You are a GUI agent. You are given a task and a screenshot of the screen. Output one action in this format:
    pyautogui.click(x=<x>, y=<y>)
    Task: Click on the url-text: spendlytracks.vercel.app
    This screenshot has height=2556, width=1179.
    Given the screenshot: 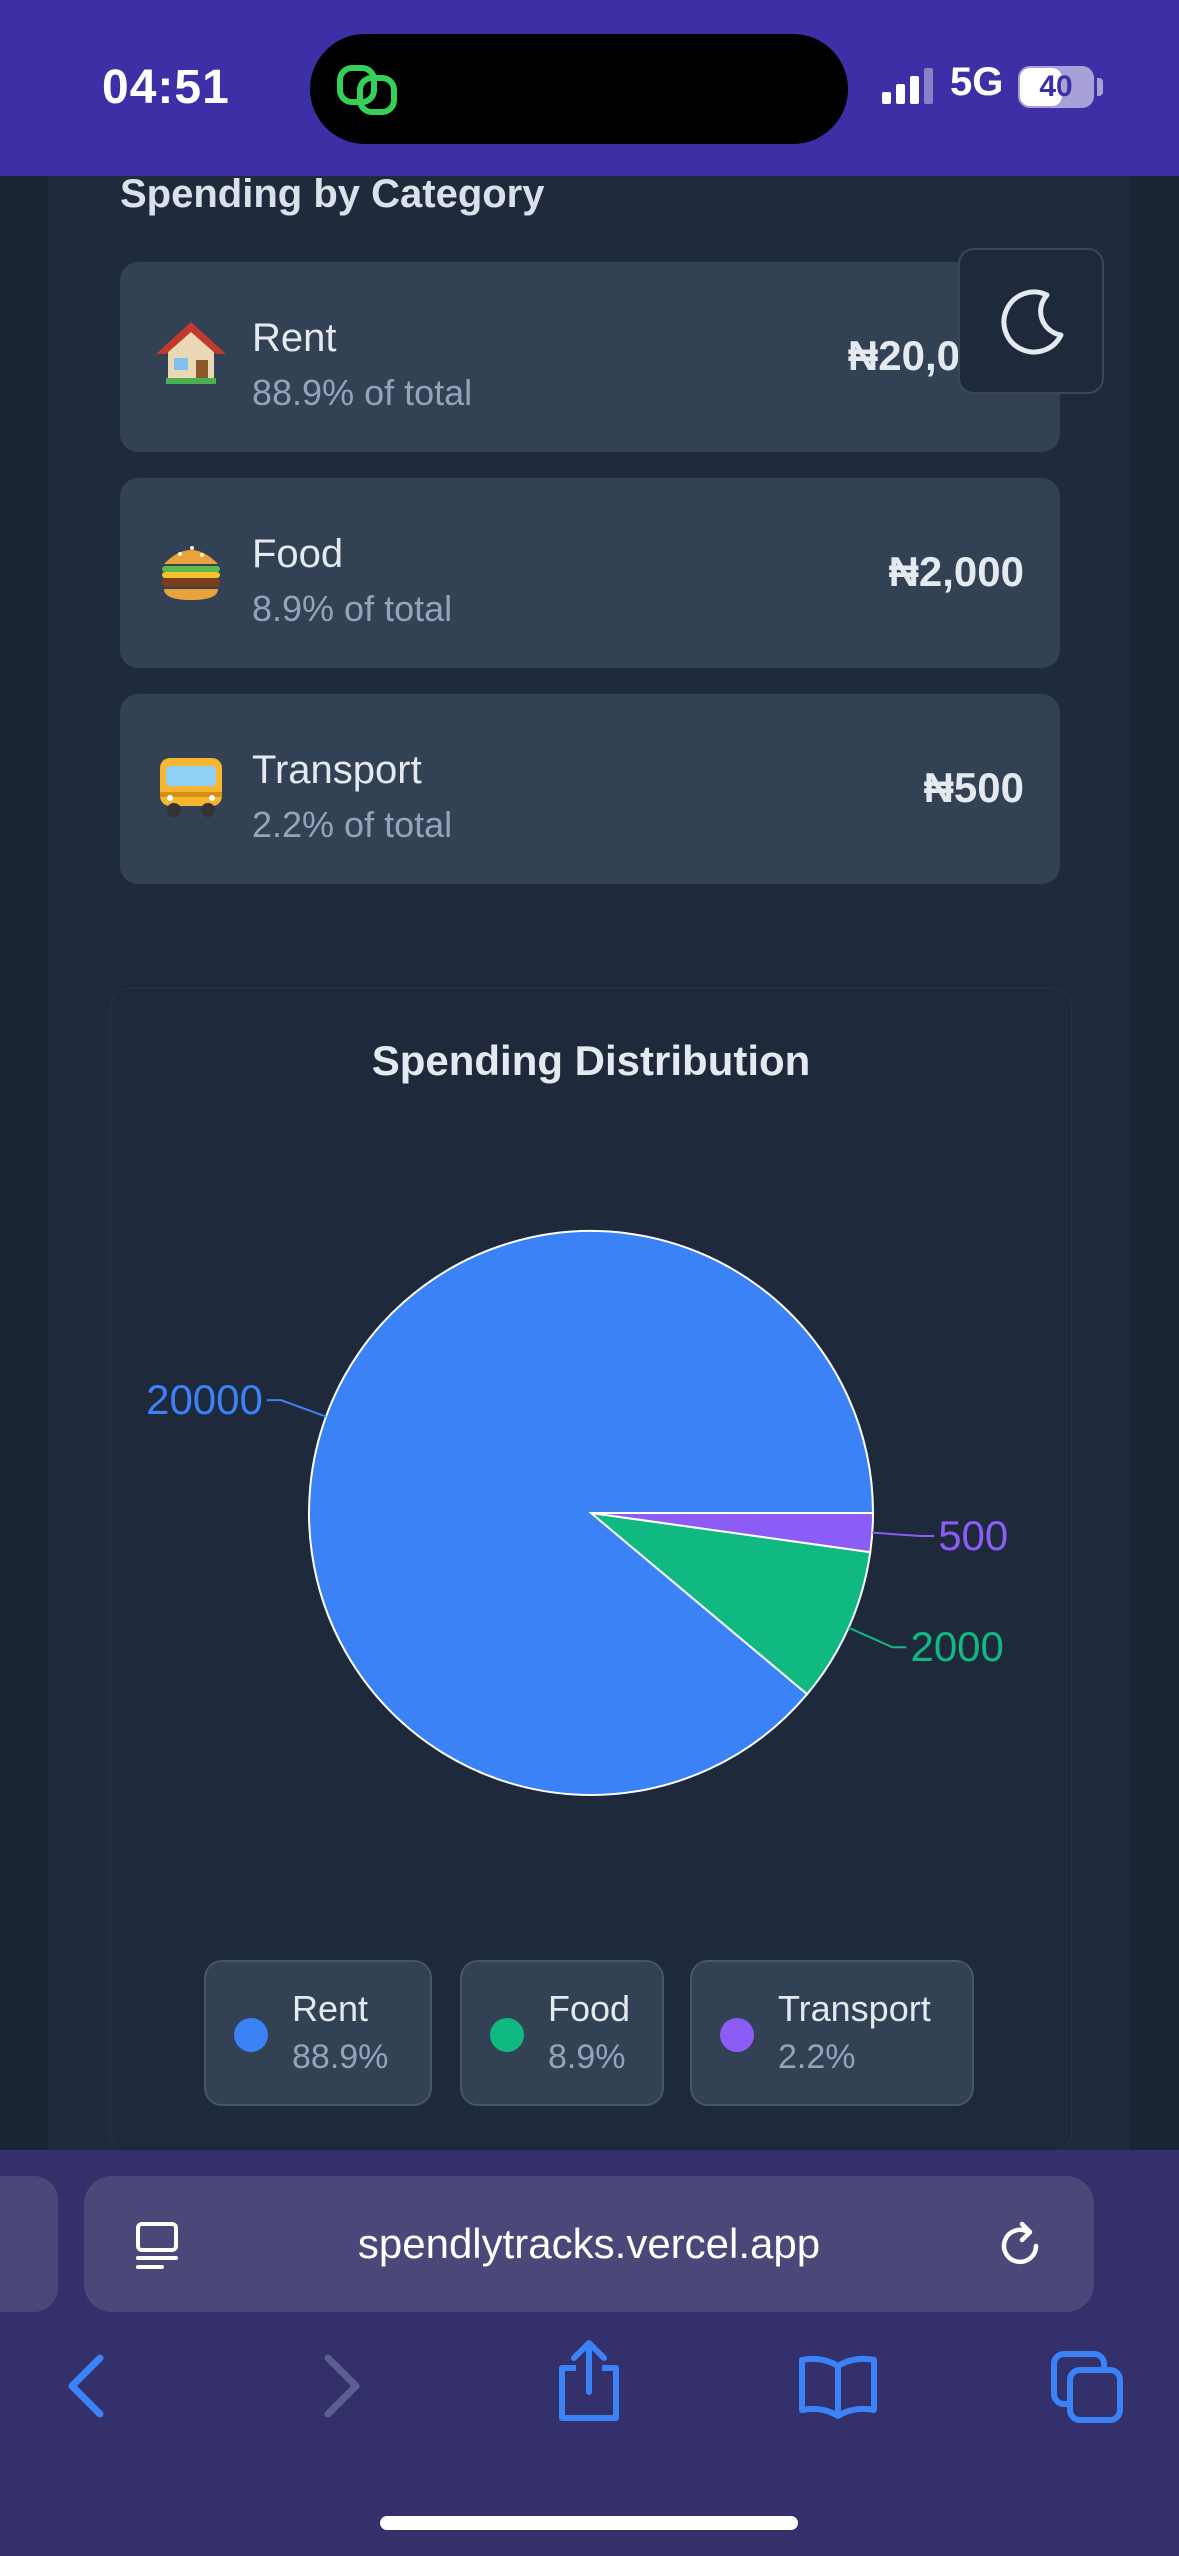 What is the action you would take?
    pyautogui.click(x=589, y=2243)
    